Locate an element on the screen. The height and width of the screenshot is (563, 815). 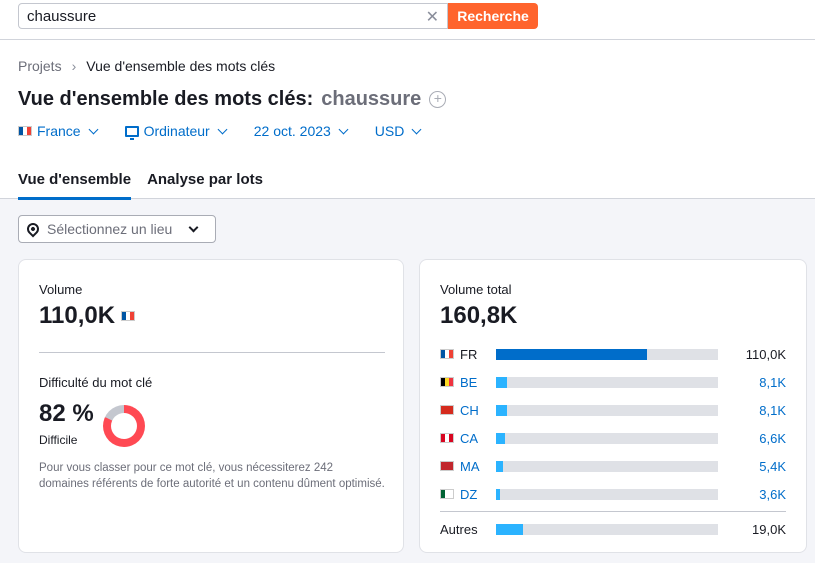
breadcrumb: Projets › Vue d'ensemble des mots clés is located at coordinates (146, 66).